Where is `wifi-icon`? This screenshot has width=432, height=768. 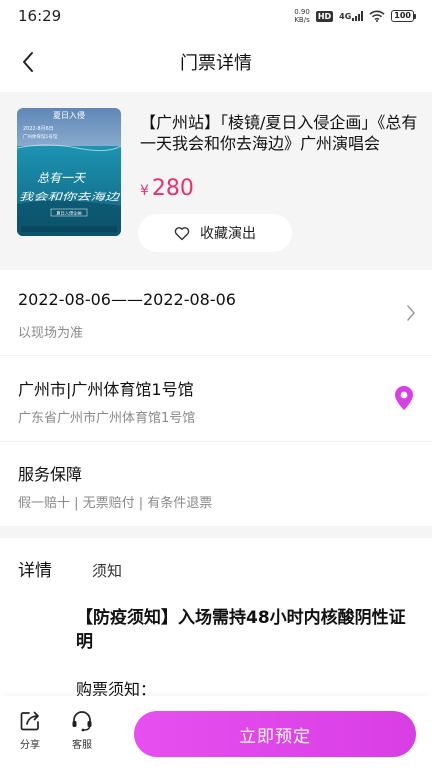 wifi-icon is located at coordinates (377, 16).